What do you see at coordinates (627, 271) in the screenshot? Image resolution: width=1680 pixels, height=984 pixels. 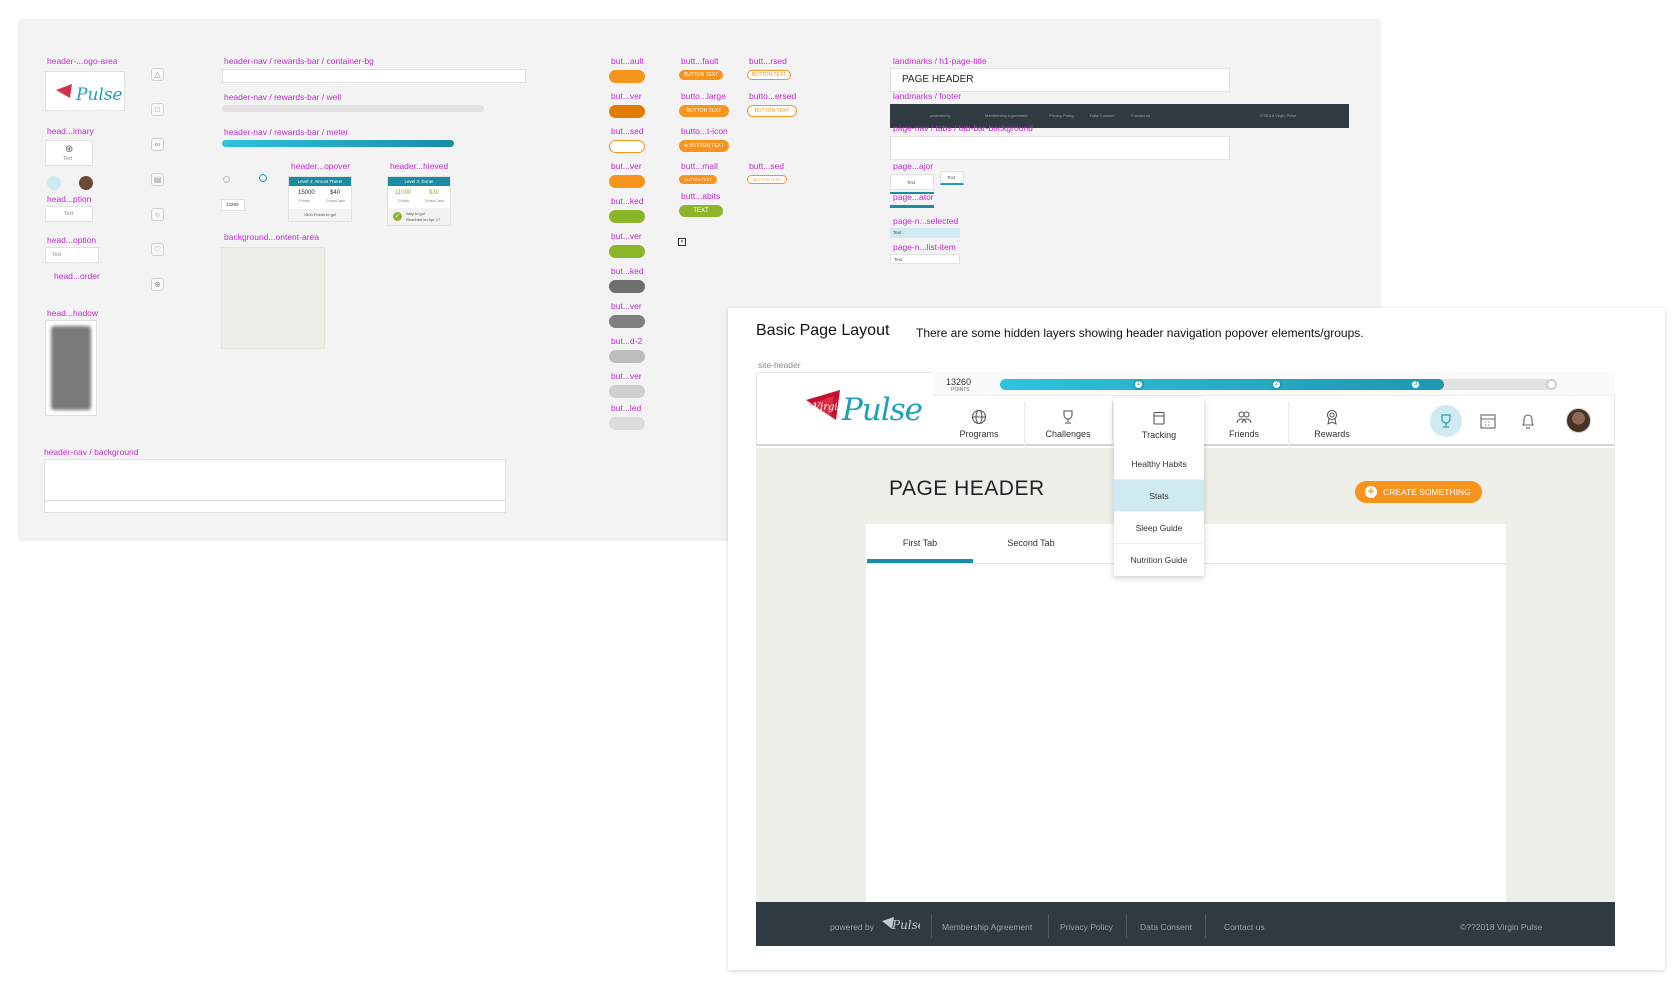 I see `label-btn-clicked-2: but...ked` at bounding box center [627, 271].